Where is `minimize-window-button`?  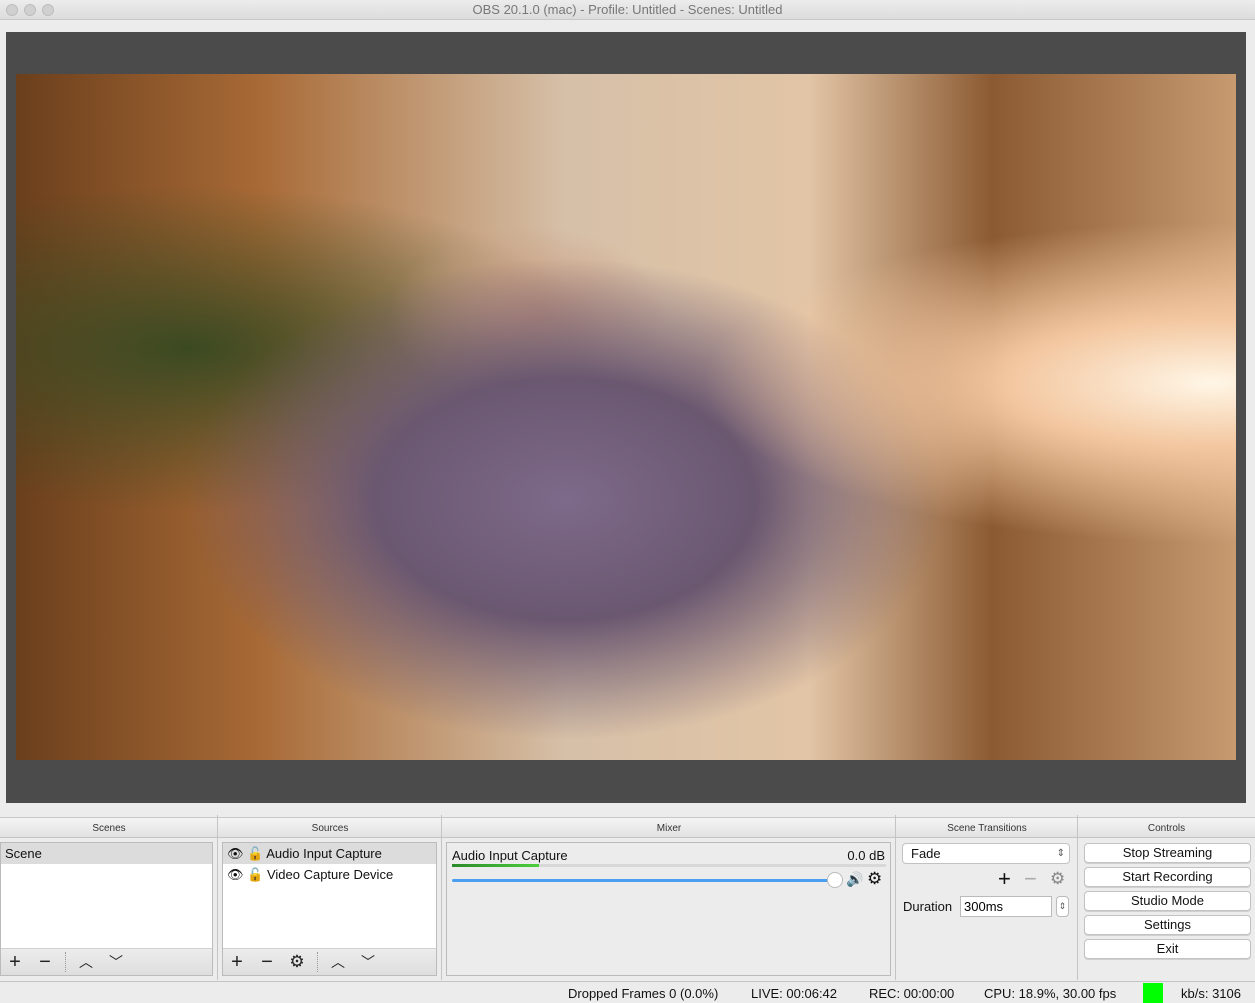 minimize-window-button is located at coordinates (30, 10).